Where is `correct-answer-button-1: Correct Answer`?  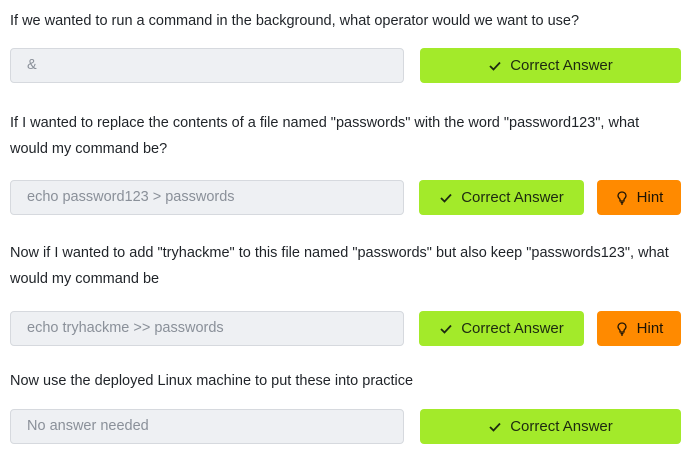
correct-answer-button-1: Correct Answer is located at coordinates (550, 65).